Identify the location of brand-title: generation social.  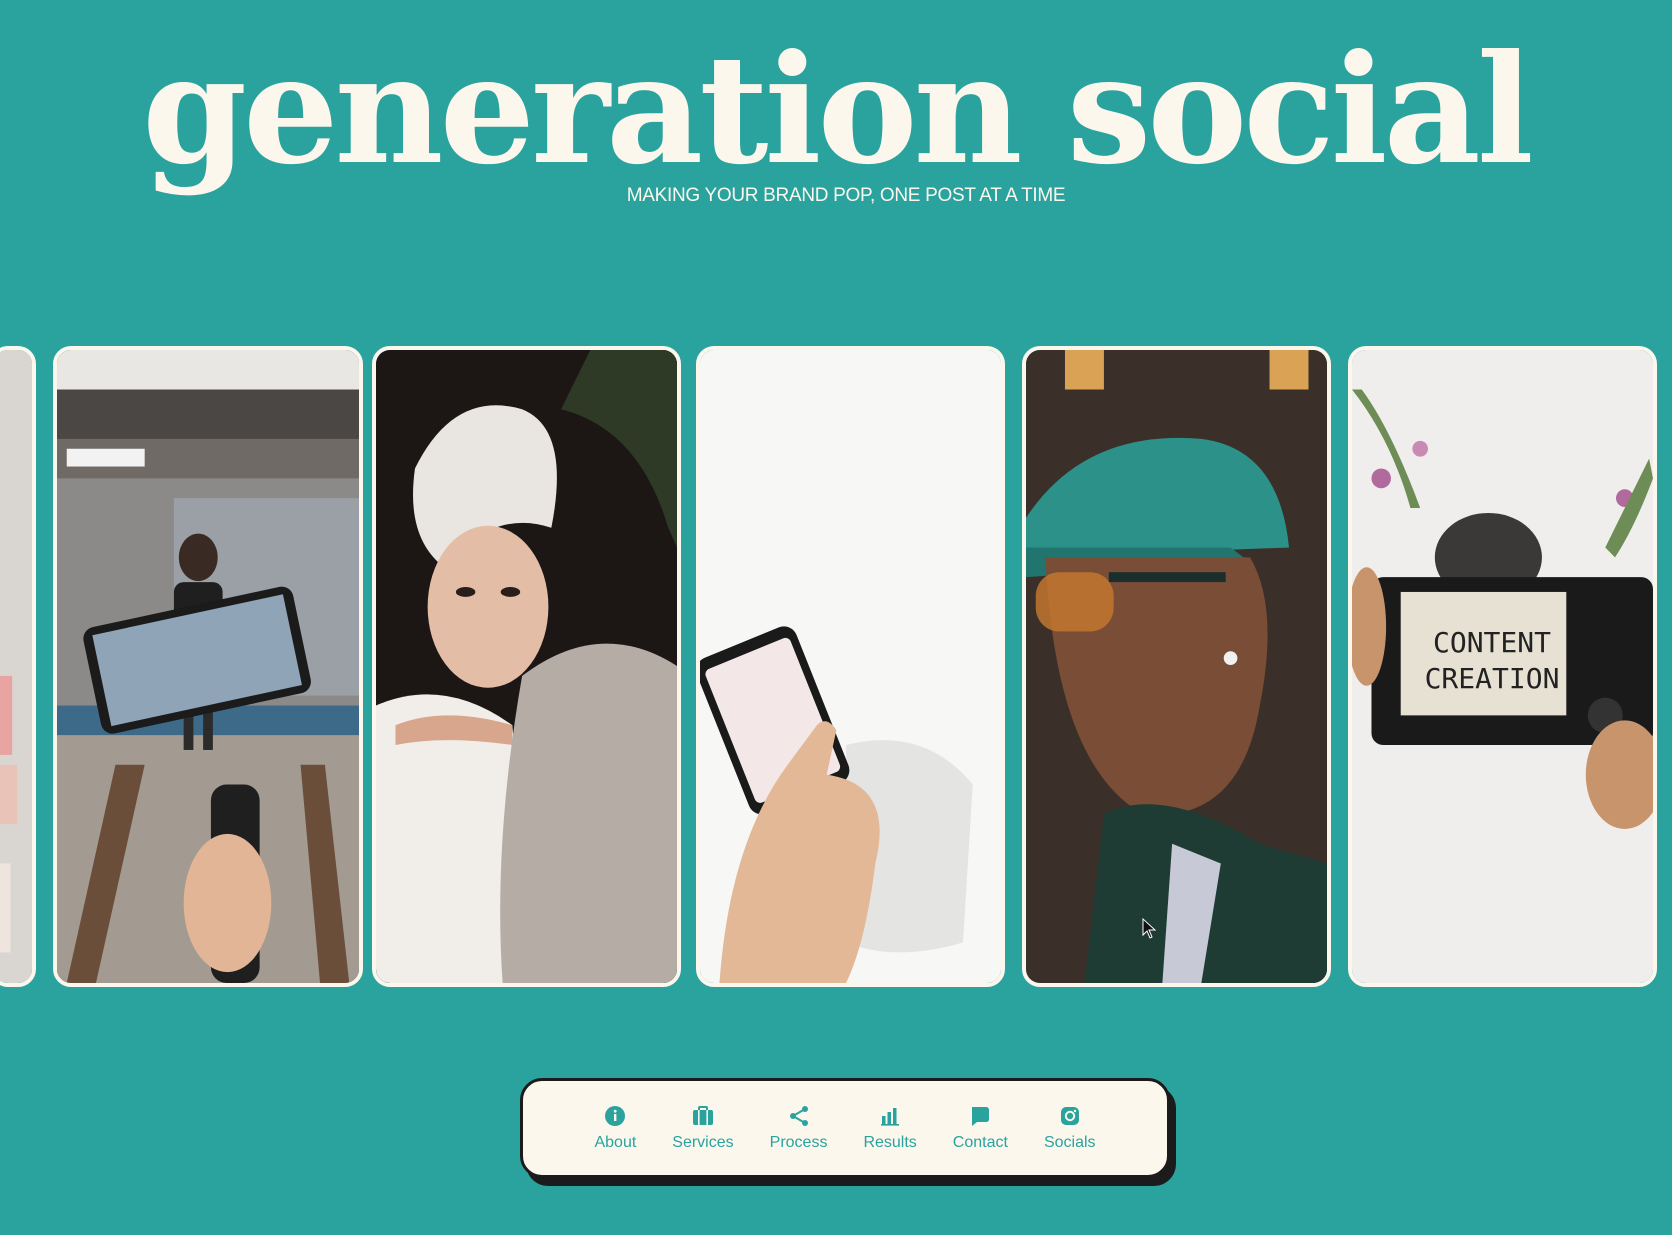
(838, 110).